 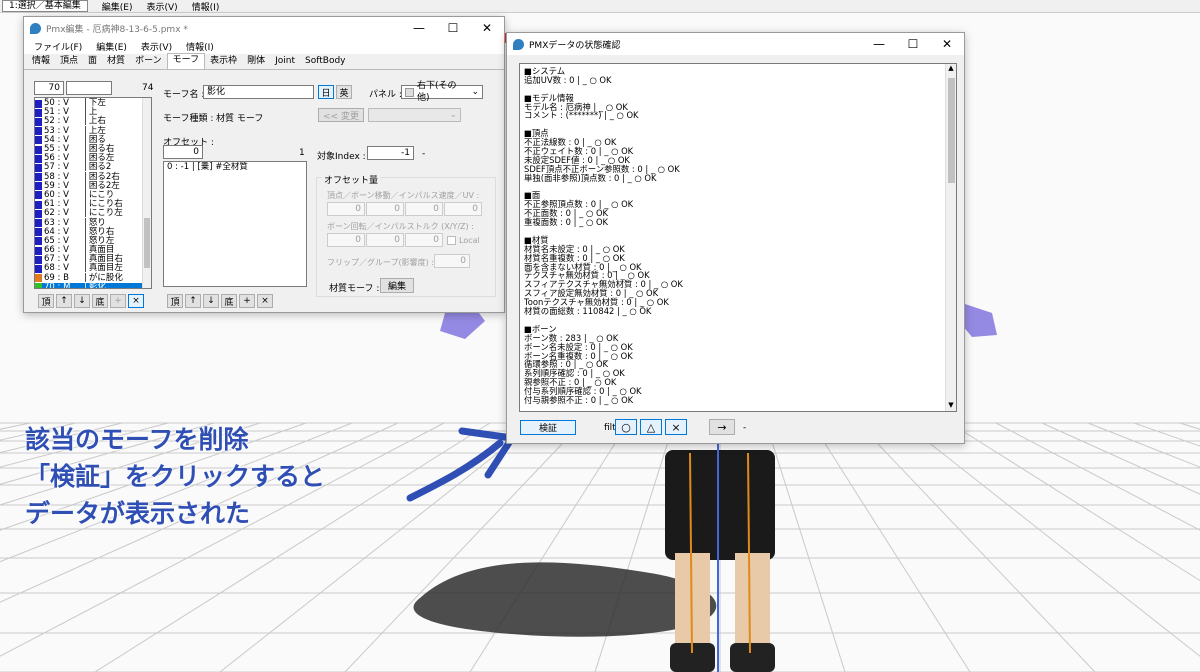 What do you see at coordinates (100, 301) in the screenshot?
I see `move-bottom-button: 底` at bounding box center [100, 301].